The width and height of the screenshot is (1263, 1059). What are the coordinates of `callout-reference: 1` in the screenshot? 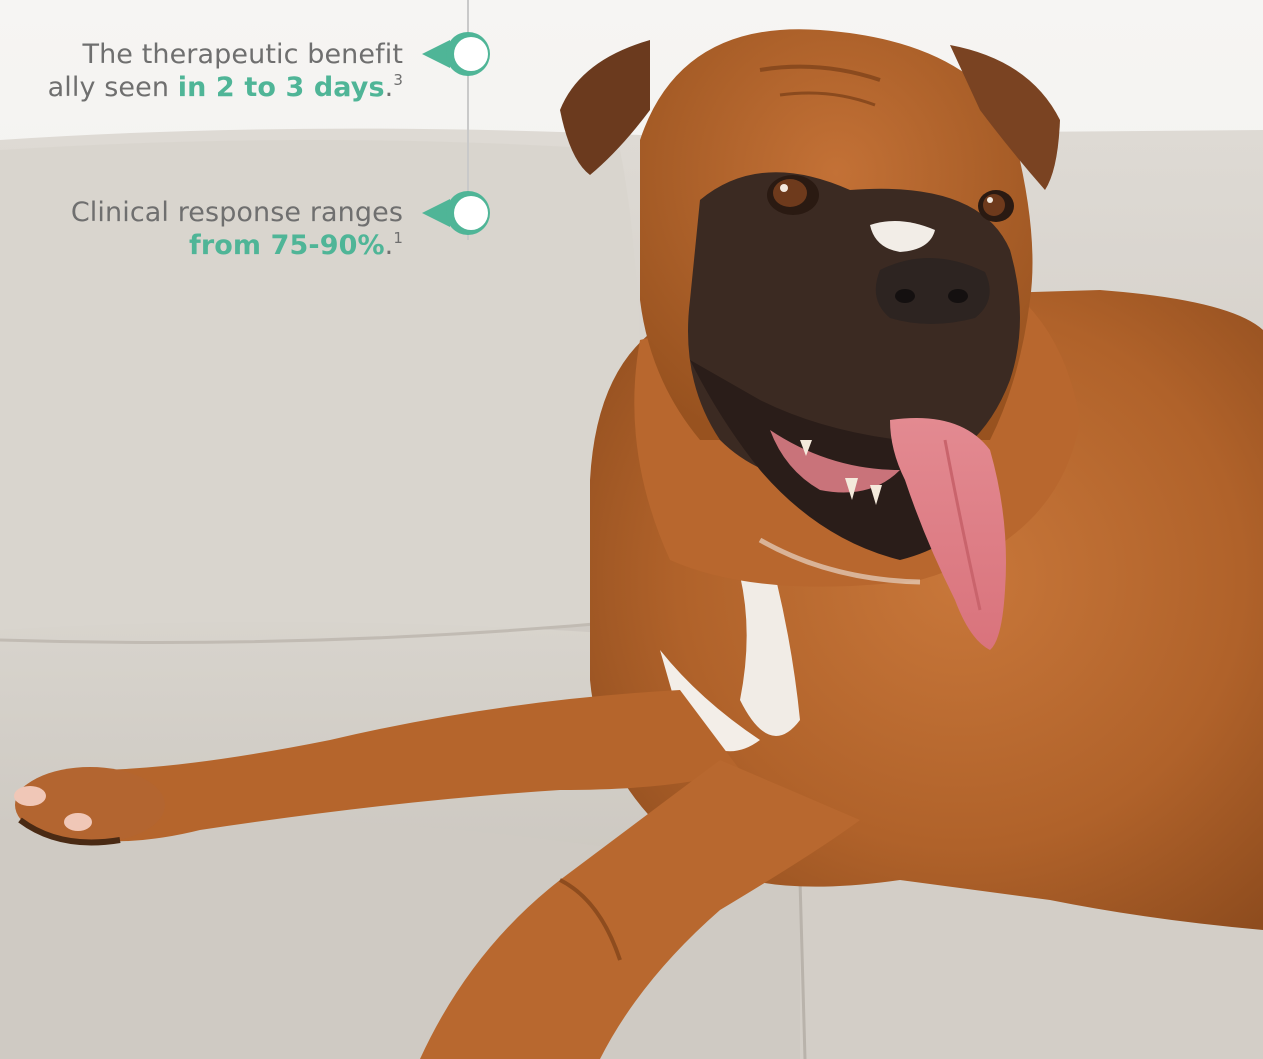 It's located at (398, 238).